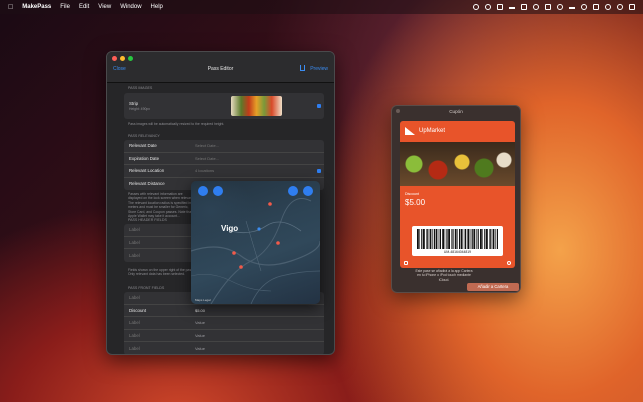 This screenshot has width=643, height=402. Describe the element at coordinates (319, 69) in the screenshot. I see `preview-button: Preview` at that location.